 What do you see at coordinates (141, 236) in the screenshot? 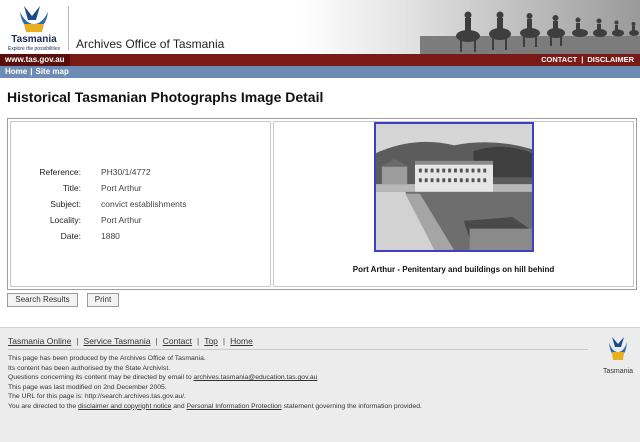
I see `field-row-date: Date: 1880` at bounding box center [141, 236].